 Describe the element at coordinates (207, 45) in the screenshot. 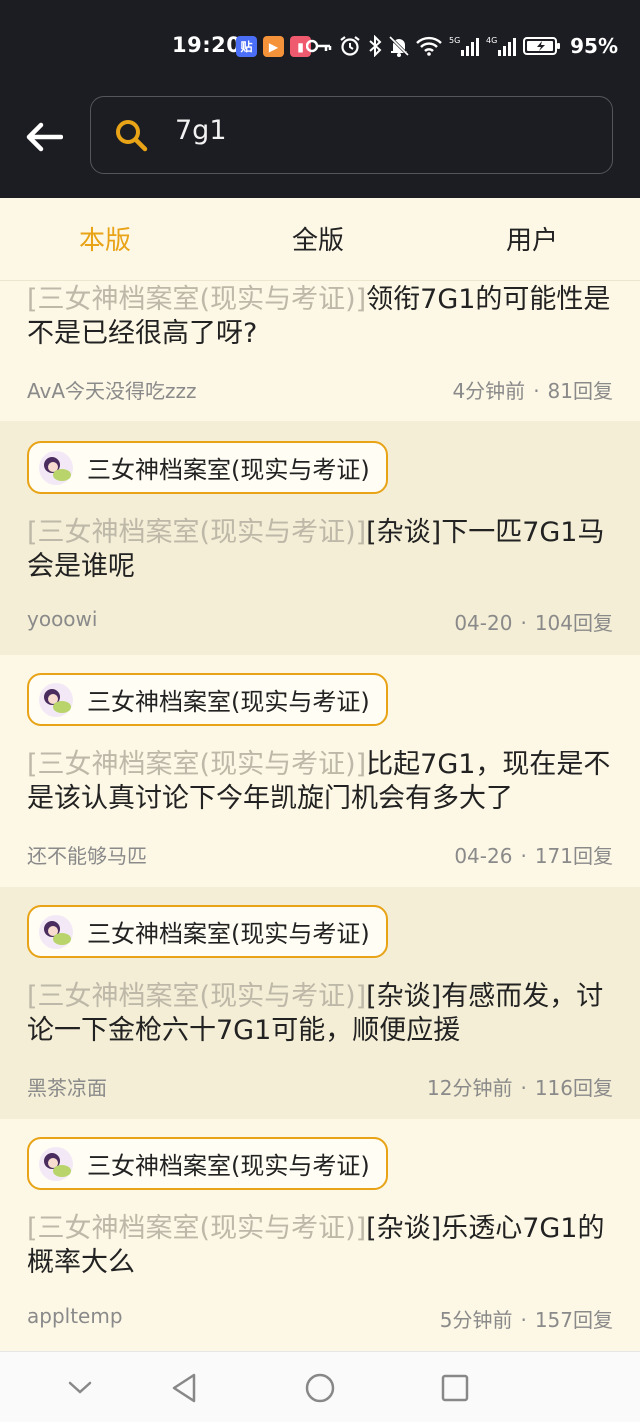

I see `status-time: 19:20` at that location.